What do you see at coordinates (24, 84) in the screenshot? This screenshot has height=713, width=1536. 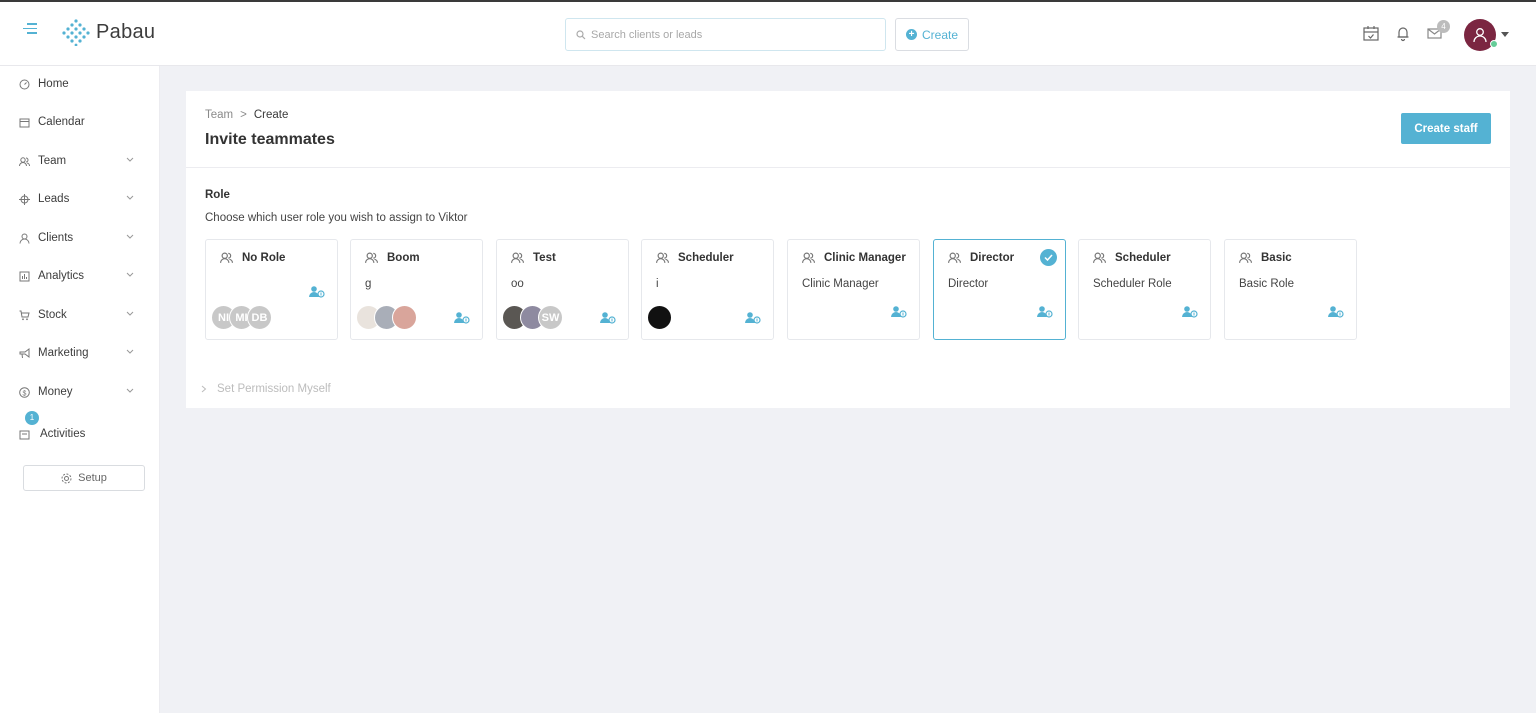 I see `dashboard-icon` at bounding box center [24, 84].